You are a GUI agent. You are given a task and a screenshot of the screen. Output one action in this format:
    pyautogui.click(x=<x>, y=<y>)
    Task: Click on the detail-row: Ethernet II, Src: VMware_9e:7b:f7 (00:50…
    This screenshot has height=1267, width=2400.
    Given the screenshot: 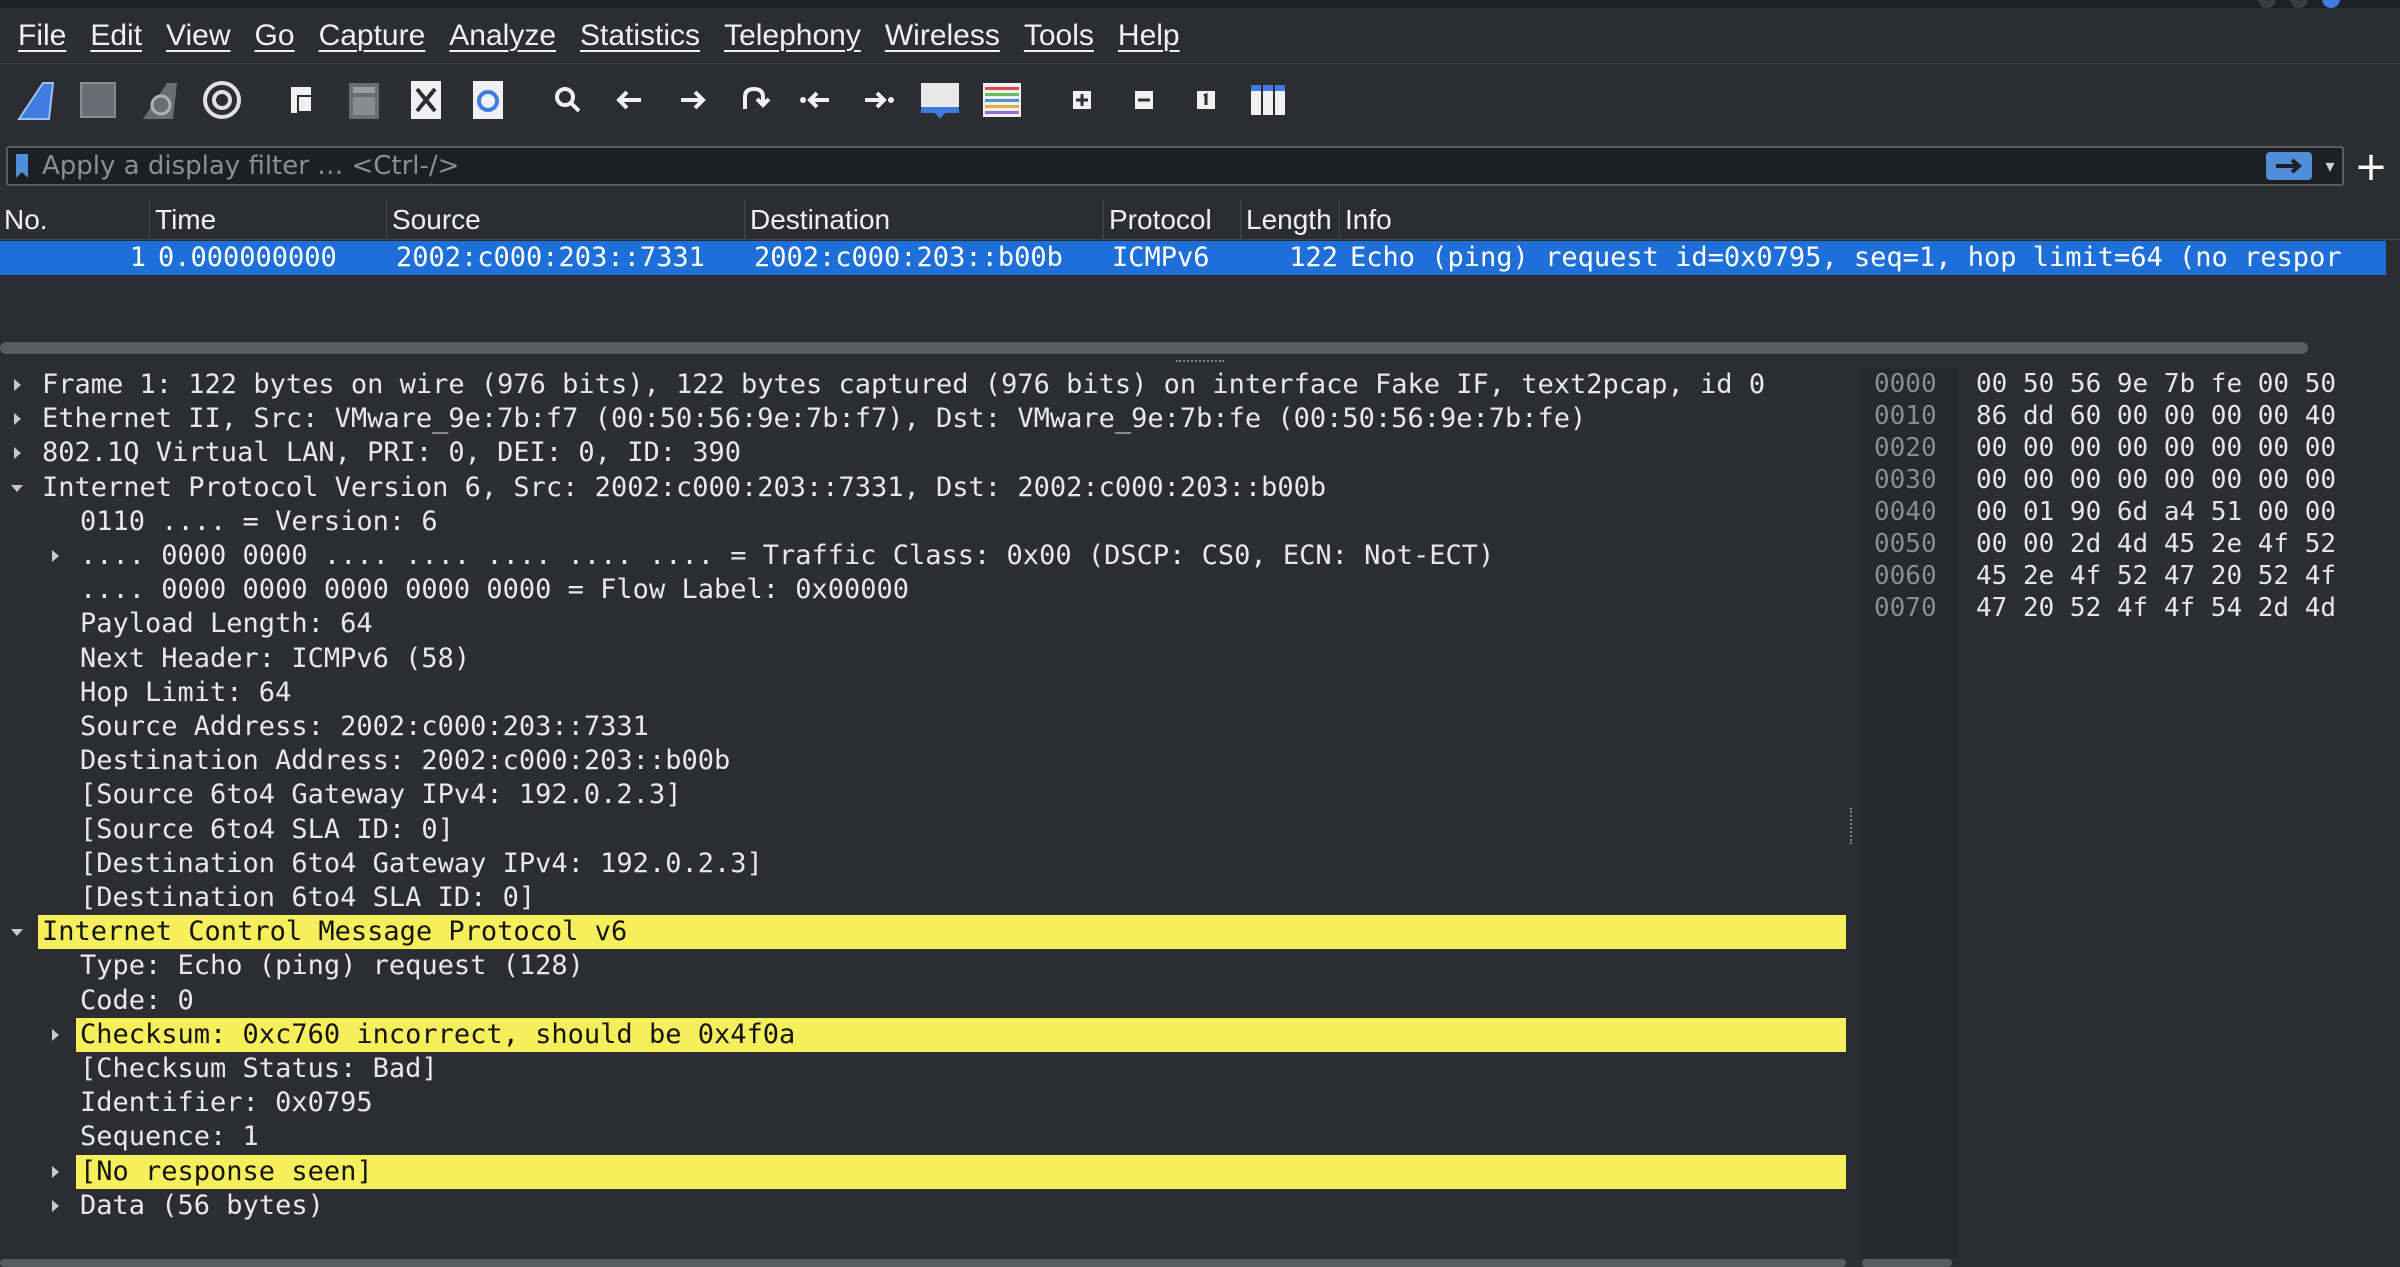 What is the action you would take?
    pyautogui.click(x=923, y=419)
    